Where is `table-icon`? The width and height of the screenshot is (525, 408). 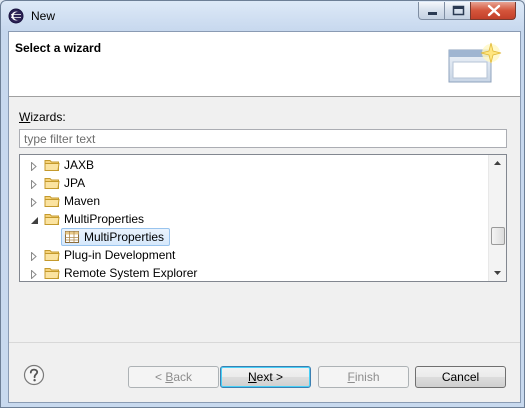
table-icon is located at coordinates (72, 238).